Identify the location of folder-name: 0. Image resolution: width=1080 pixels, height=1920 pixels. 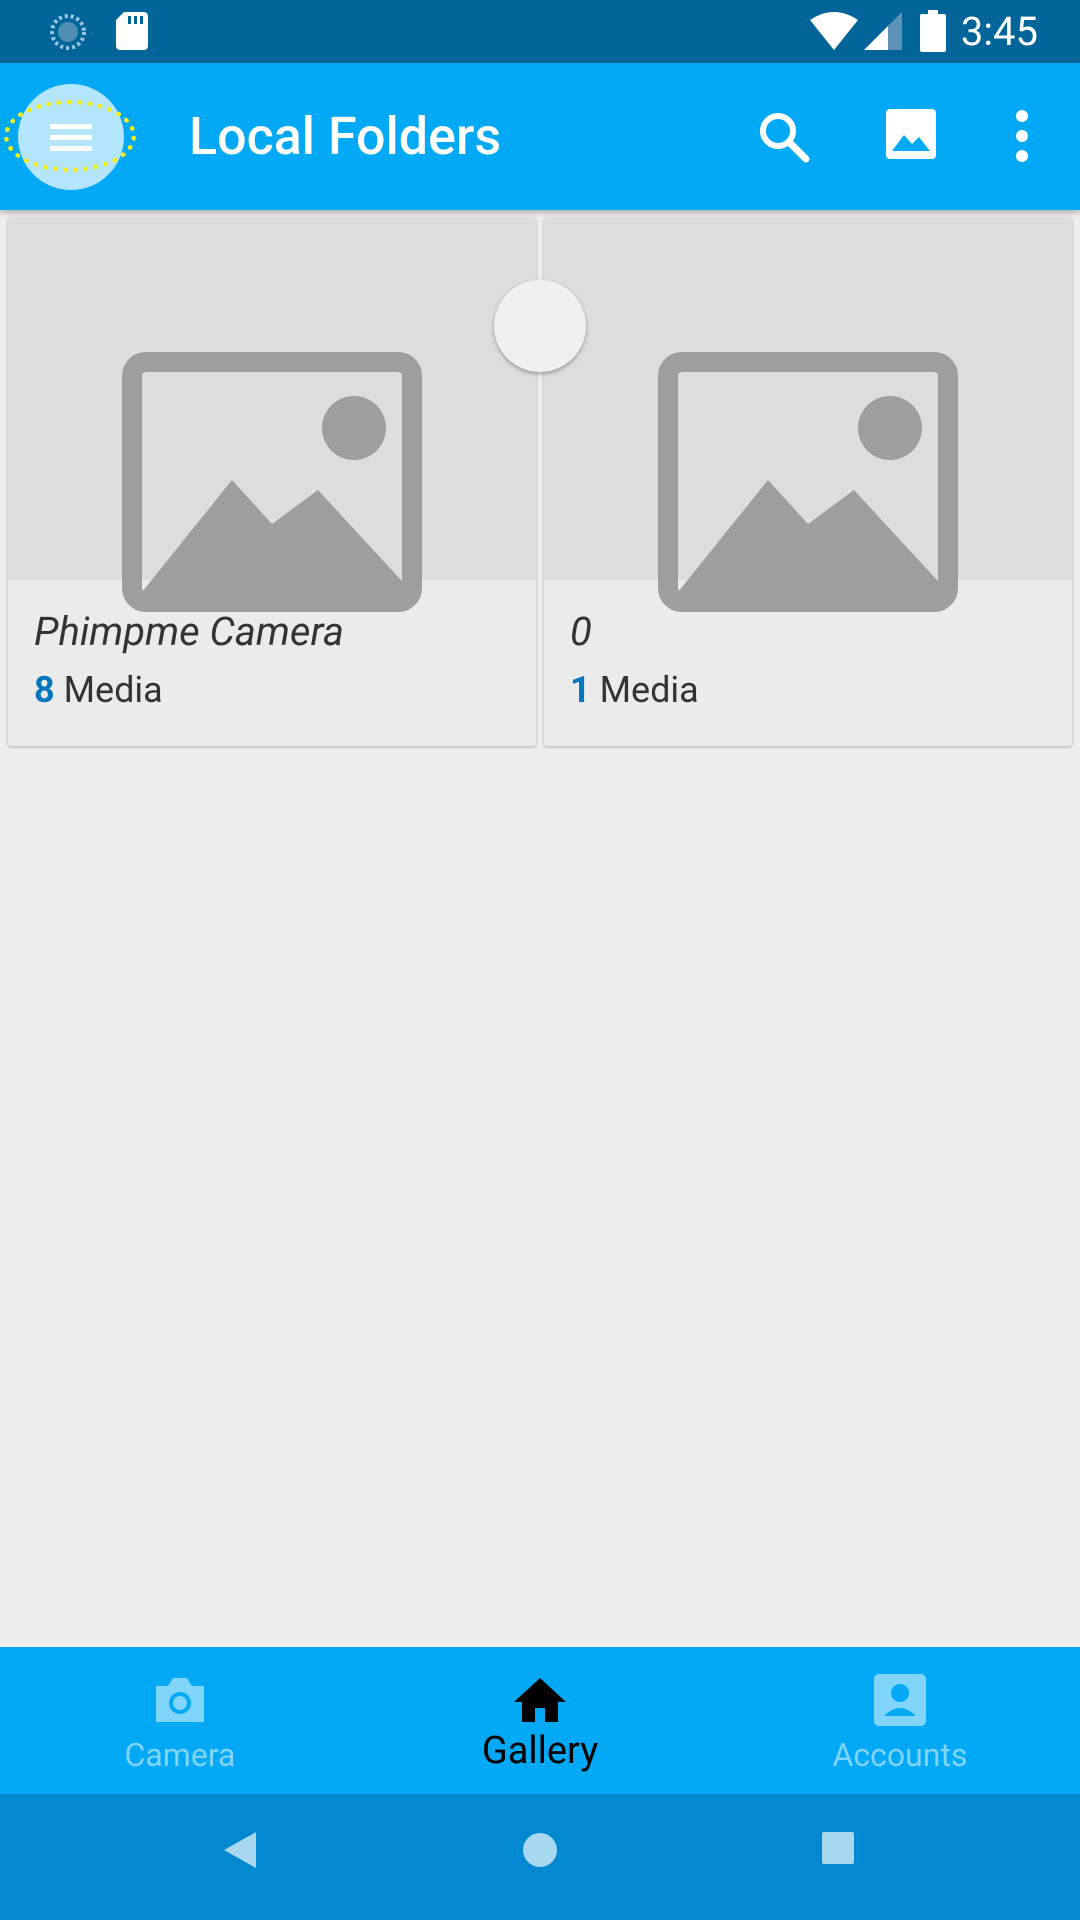
(581, 631).